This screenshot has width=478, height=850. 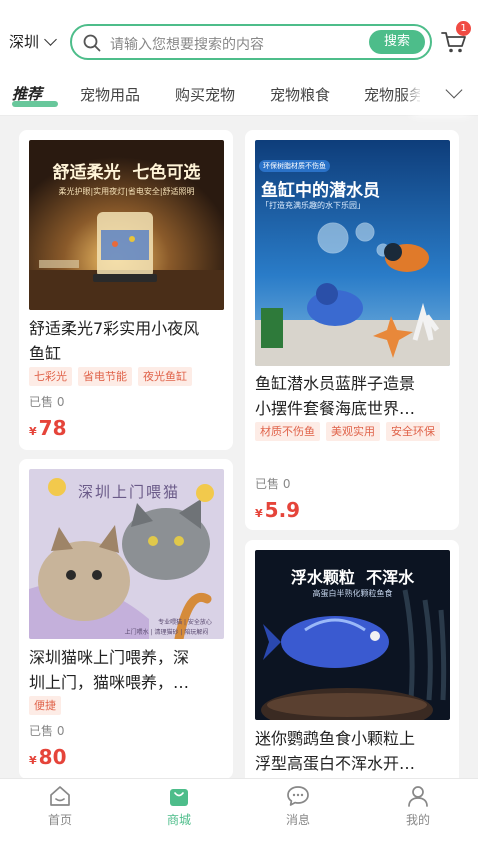 I want to click on city-label: 深圳, so click(x=24, y=42).